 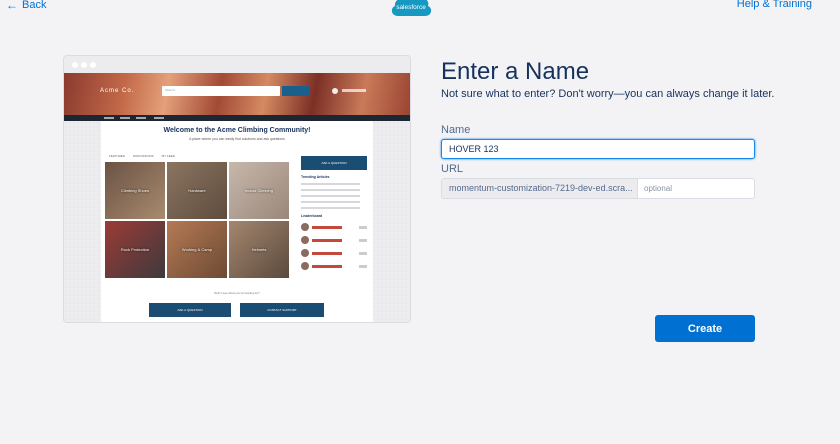 I want to click on url-suffix-input, so click(x=696, y=188).